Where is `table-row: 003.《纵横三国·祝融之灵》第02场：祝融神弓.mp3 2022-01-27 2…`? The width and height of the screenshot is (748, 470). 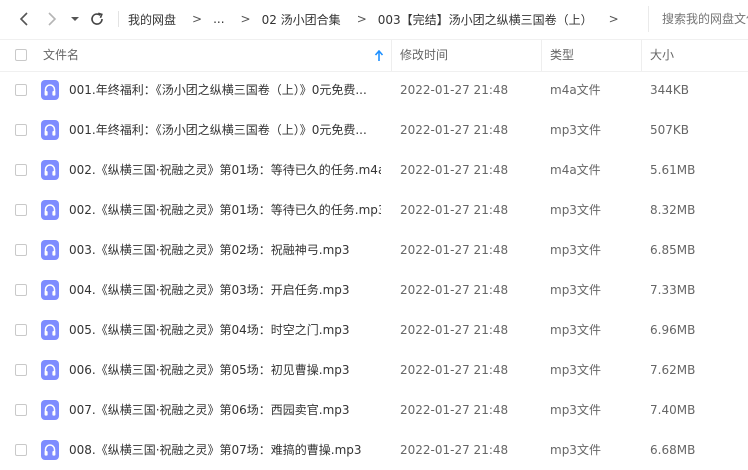
table-row: 003.《纵横三国·祝融之灵》第02场：祝融神弓.mp3 2022-01-27 2… is located at coordinates (374, 250).